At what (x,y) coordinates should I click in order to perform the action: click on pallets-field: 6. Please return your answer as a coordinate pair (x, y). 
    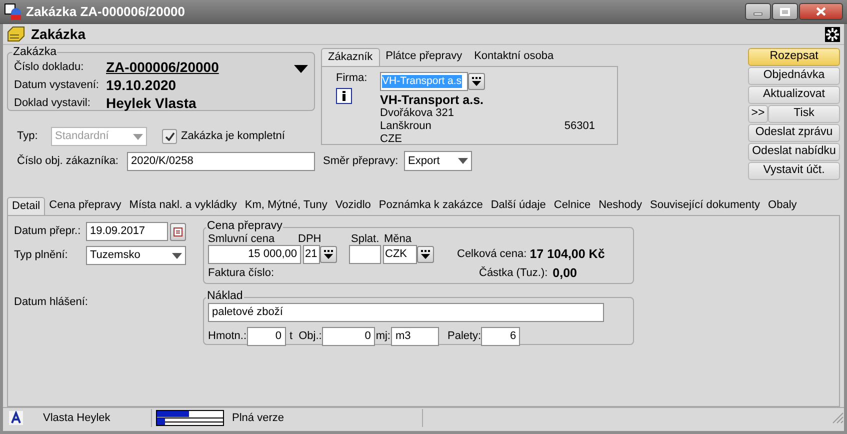
    Looking at the image, I should click on (500, 336).